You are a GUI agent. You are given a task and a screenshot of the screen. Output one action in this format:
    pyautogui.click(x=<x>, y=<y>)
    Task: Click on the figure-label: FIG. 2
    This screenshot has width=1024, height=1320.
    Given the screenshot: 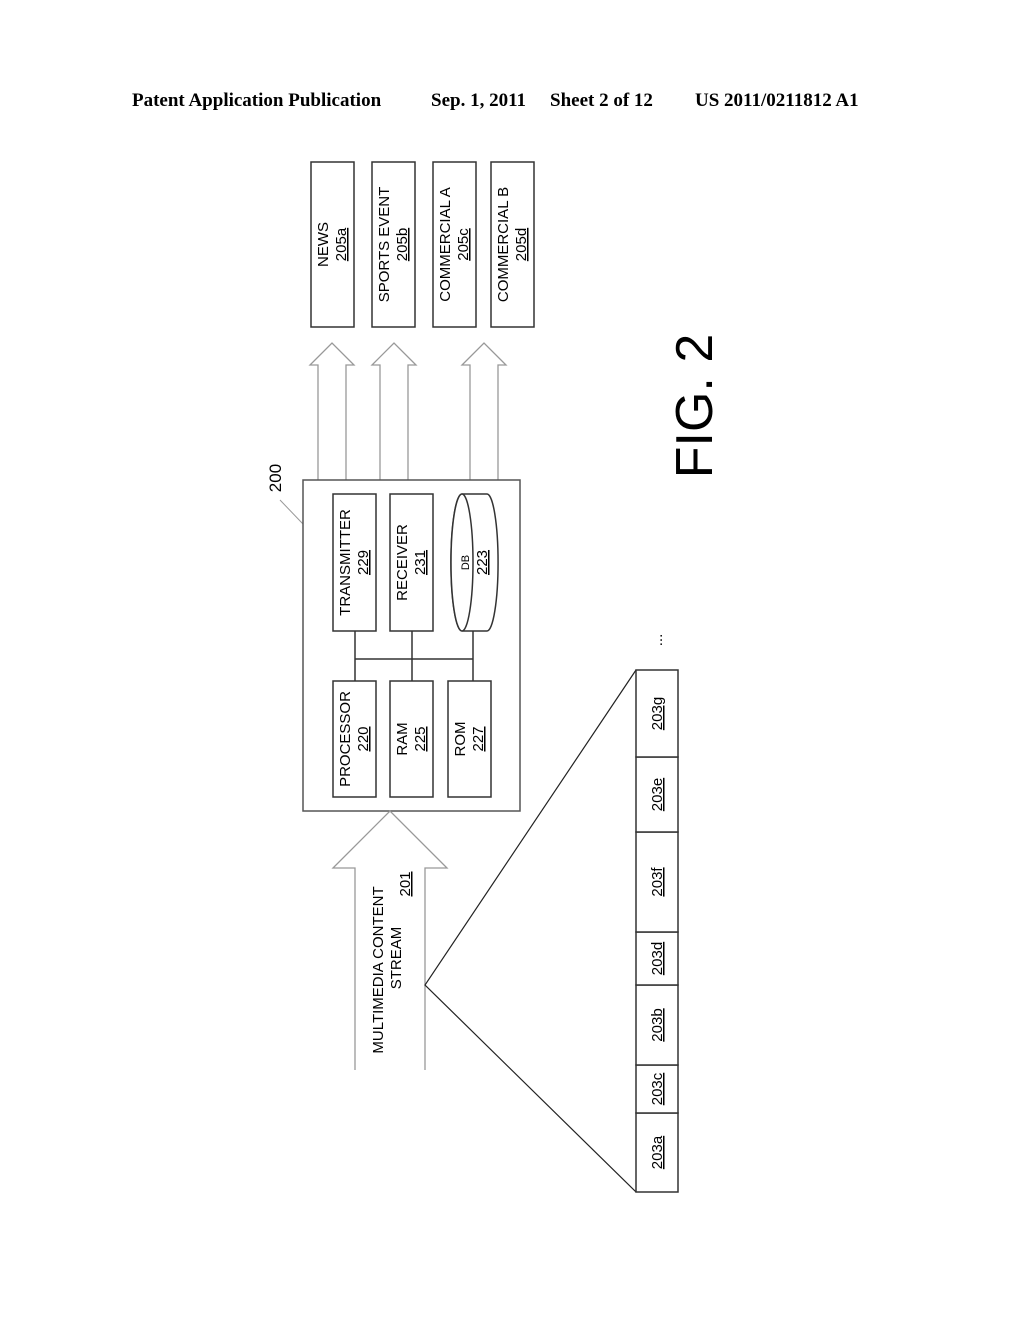 What is the action you would take?
    pyautogui.click(x=695, y=406)
    